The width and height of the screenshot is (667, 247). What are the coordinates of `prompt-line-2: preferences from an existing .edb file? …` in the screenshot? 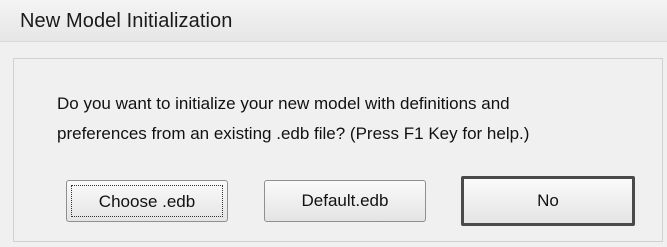 It's located at (293, 133).